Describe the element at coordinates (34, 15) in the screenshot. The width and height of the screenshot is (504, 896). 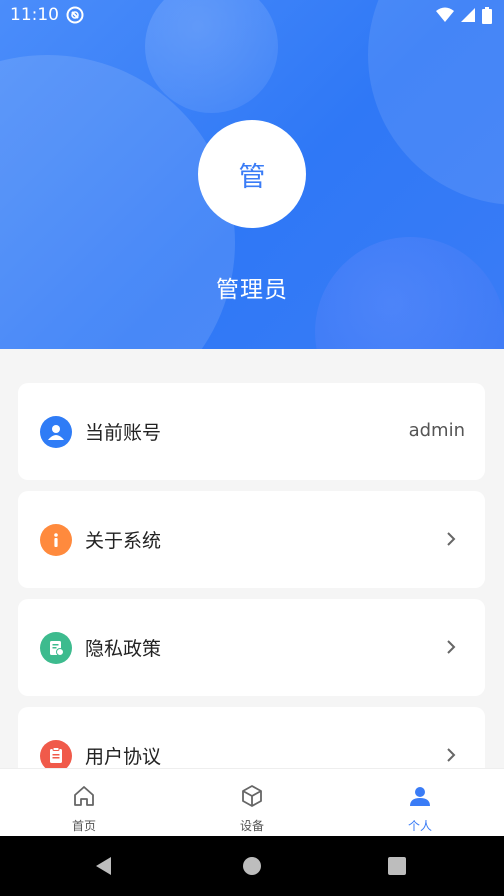
I see `status-time: 11:10` at that location.